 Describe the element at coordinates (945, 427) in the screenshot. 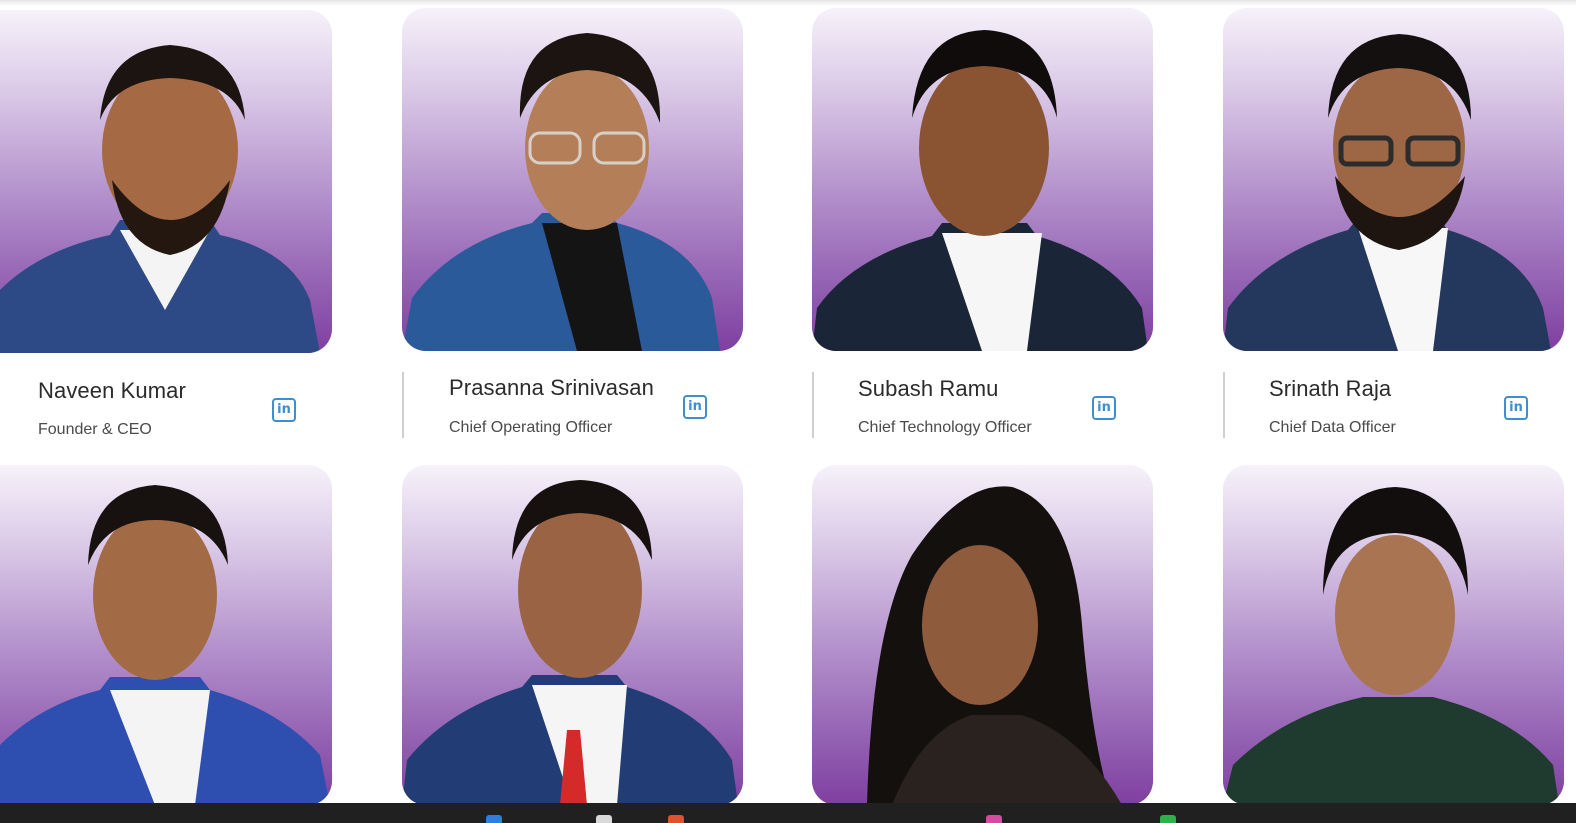

I see `member-role: Chief Technology Officer` at that location.